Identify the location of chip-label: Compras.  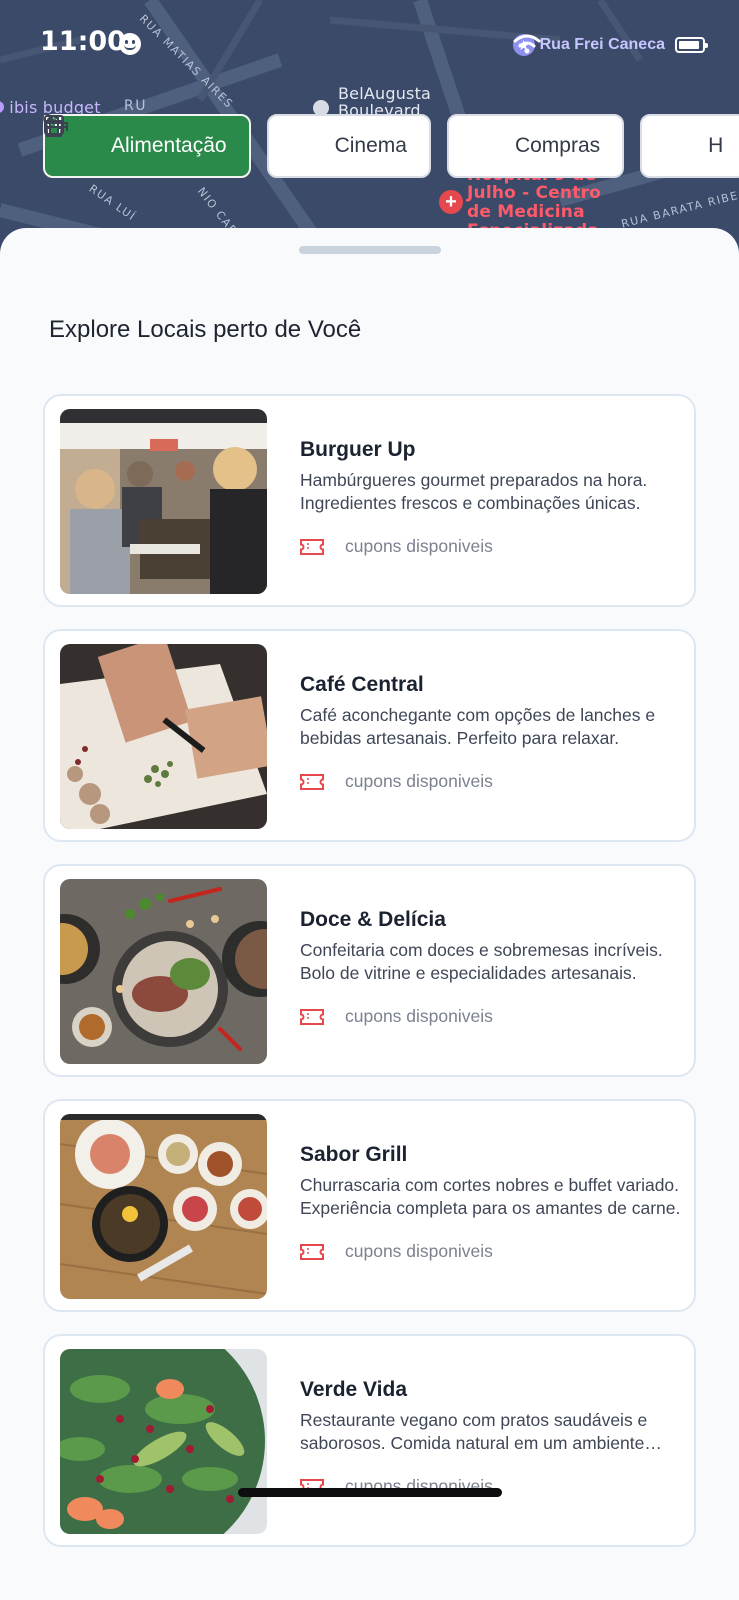
(557, 145).